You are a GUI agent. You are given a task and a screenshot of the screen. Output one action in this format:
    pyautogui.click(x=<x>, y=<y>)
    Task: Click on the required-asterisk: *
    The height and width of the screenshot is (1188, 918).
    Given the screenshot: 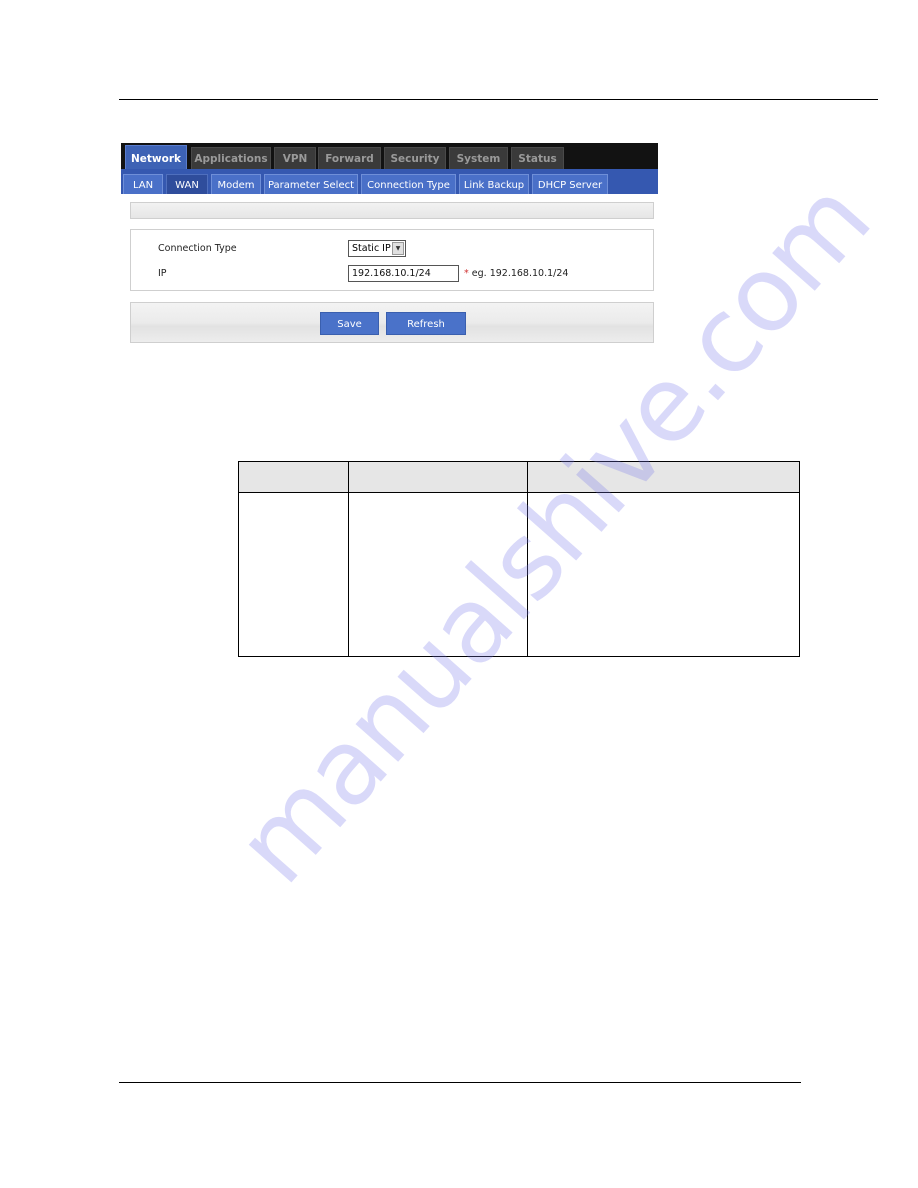 What is the action you would take?
    pyautogui.click(x=466, y=273)
    